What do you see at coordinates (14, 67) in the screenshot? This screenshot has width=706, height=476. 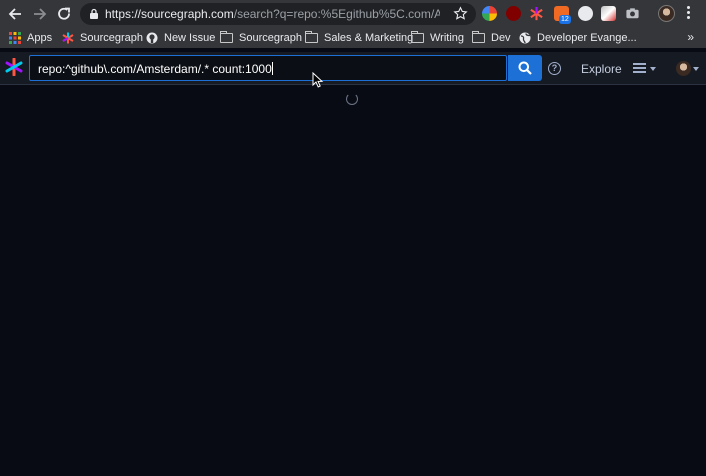 I see `sourcegraph-logo-icon` at bounding box center [14, 67].